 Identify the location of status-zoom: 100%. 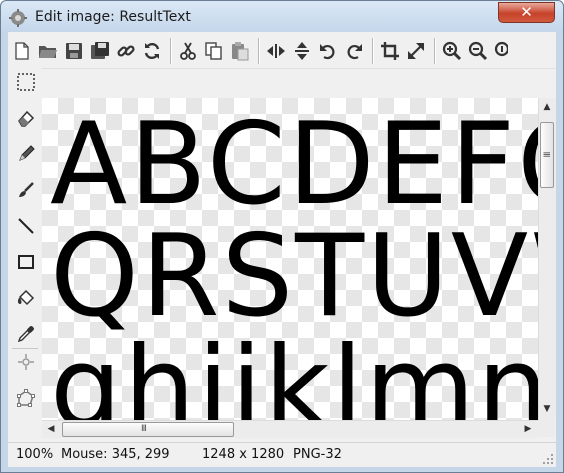
(35, 454).